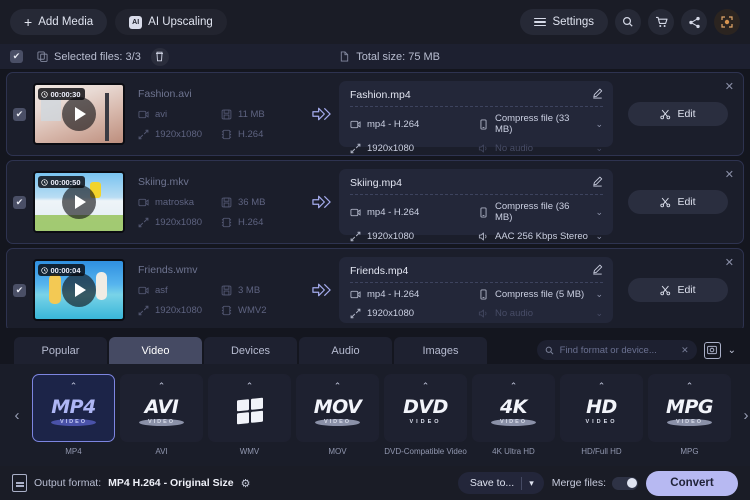  Describe the element at coordinates (337, 422) in the screenshot. I see `format-logo-sub: VIDEO` at that location.